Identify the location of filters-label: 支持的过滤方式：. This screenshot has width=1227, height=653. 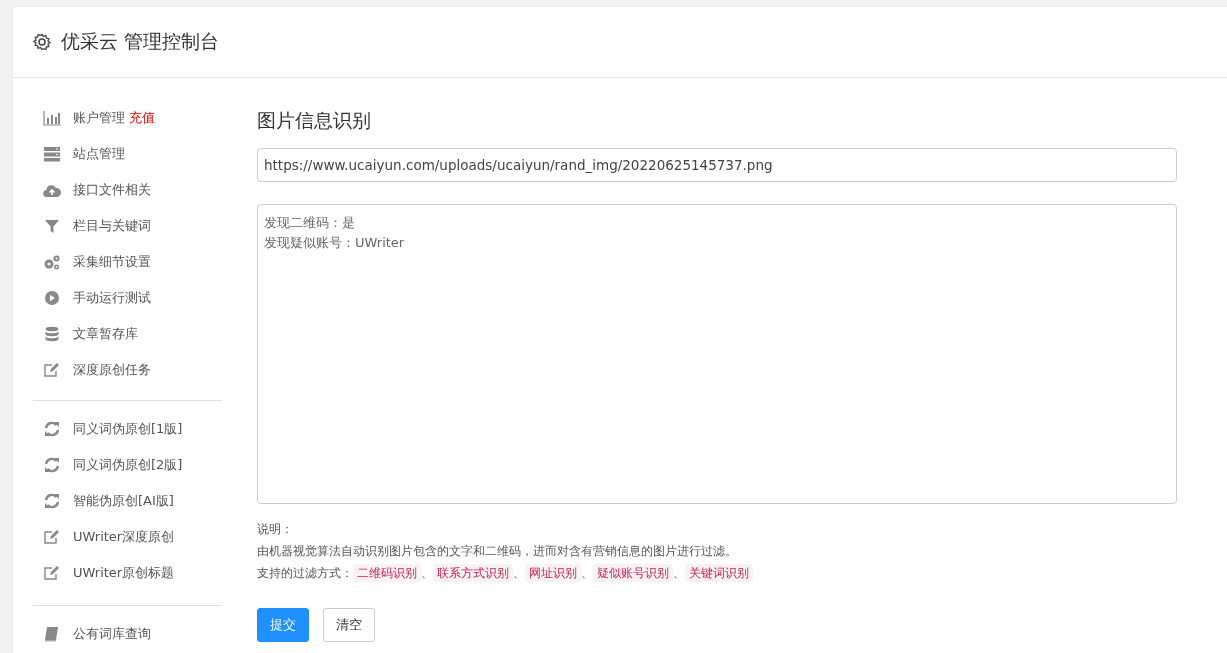
(305, 573).